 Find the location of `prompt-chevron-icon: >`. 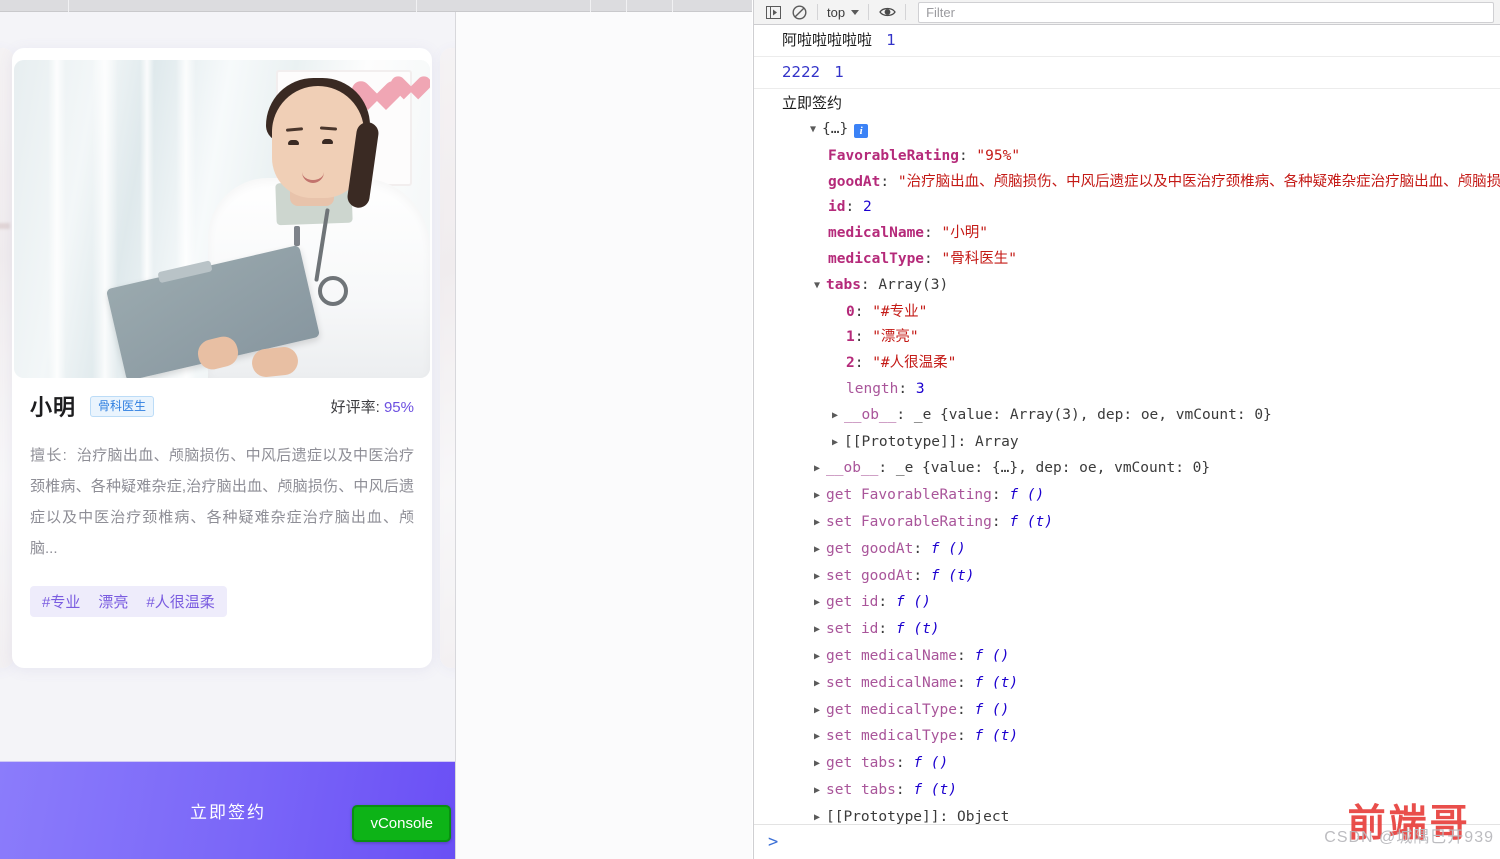

prompt-chevron-icon: > is located at coordinates (773, 842).